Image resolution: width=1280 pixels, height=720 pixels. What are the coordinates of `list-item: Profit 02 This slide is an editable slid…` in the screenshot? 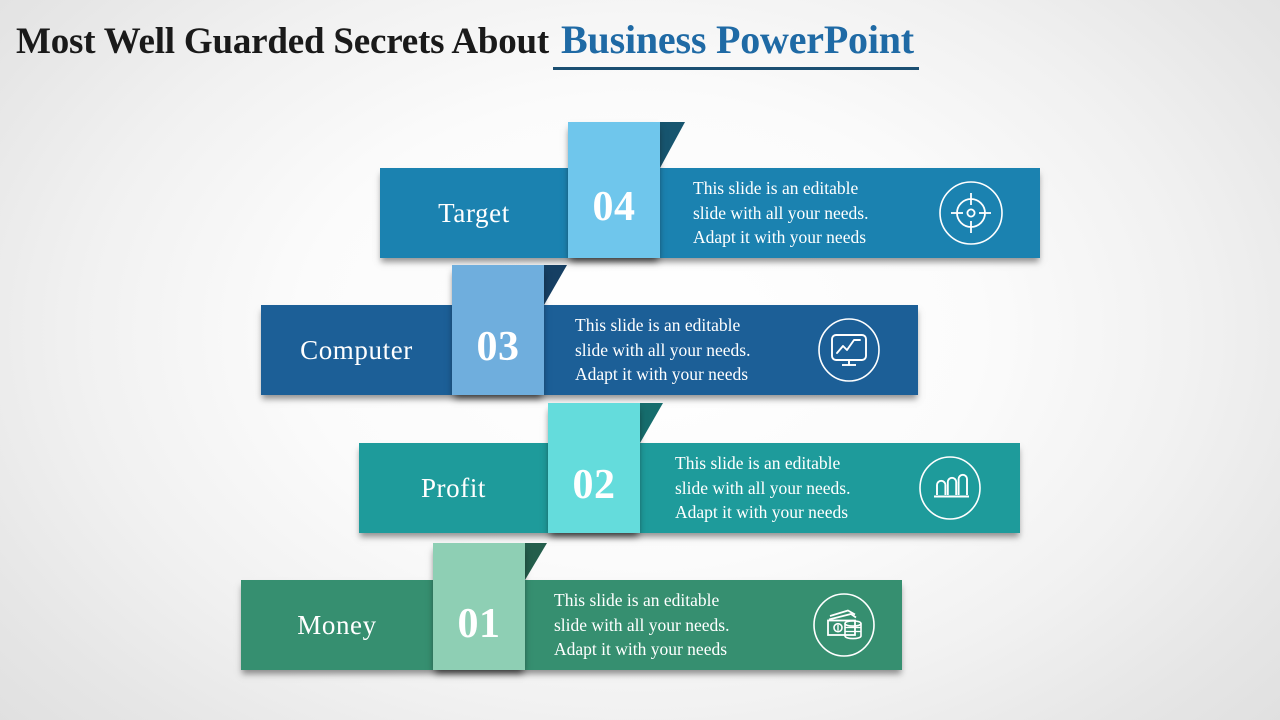 It's located at (689, 468).